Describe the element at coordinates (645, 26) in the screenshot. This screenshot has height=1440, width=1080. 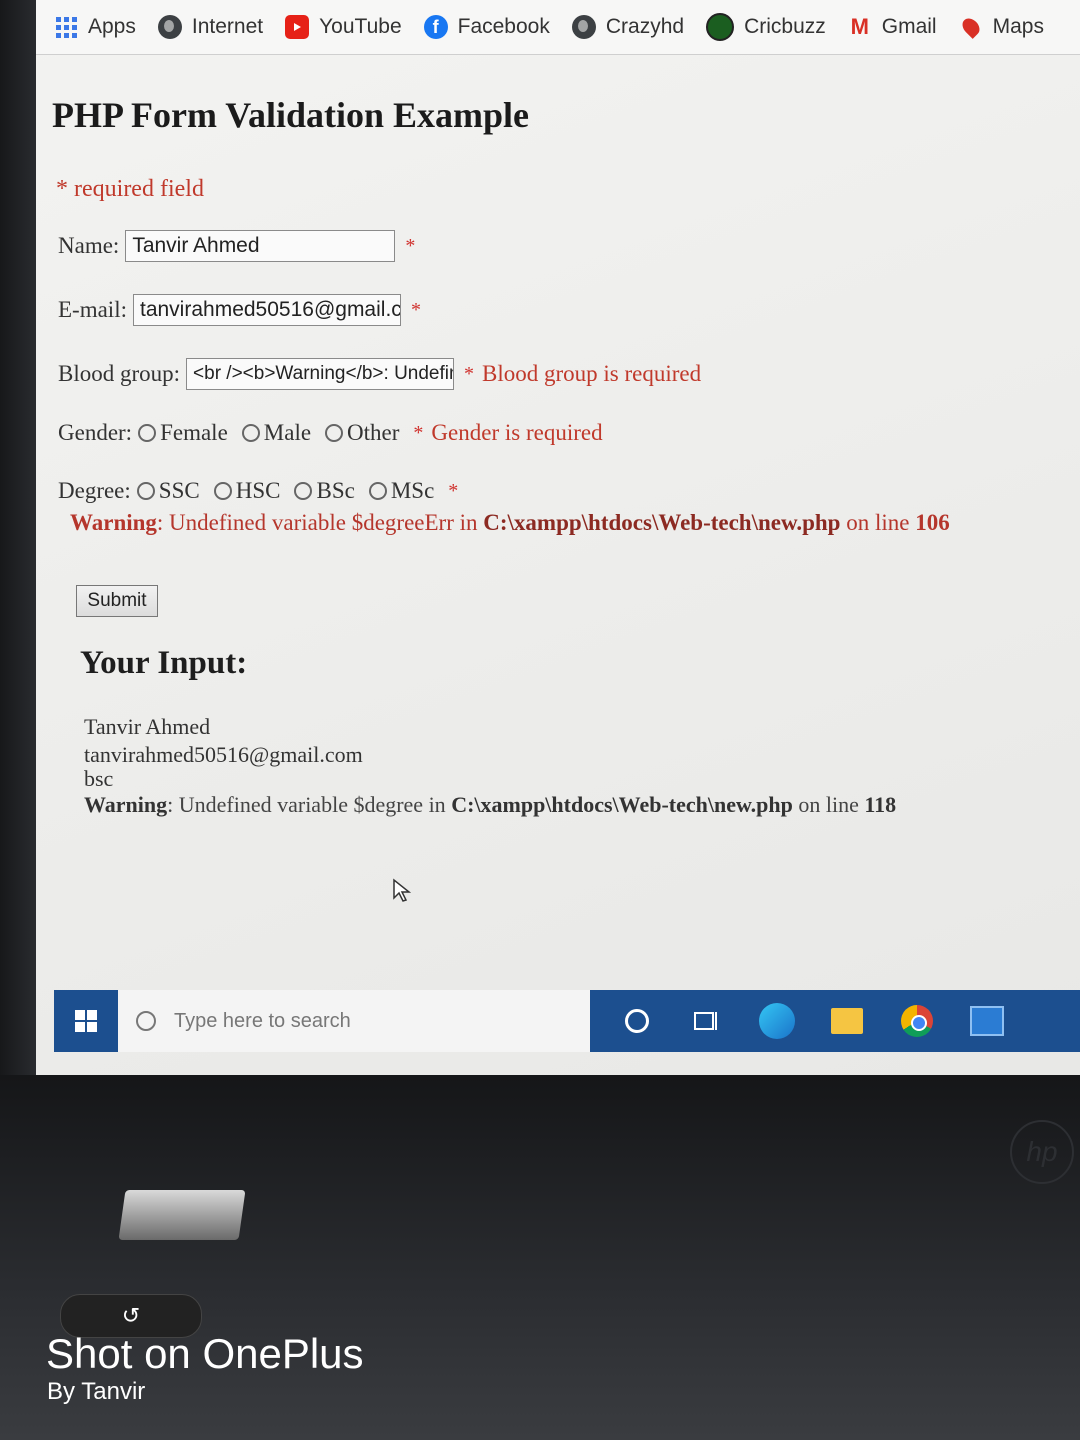
I see `bookmark-label: Crazyhd` at that location.